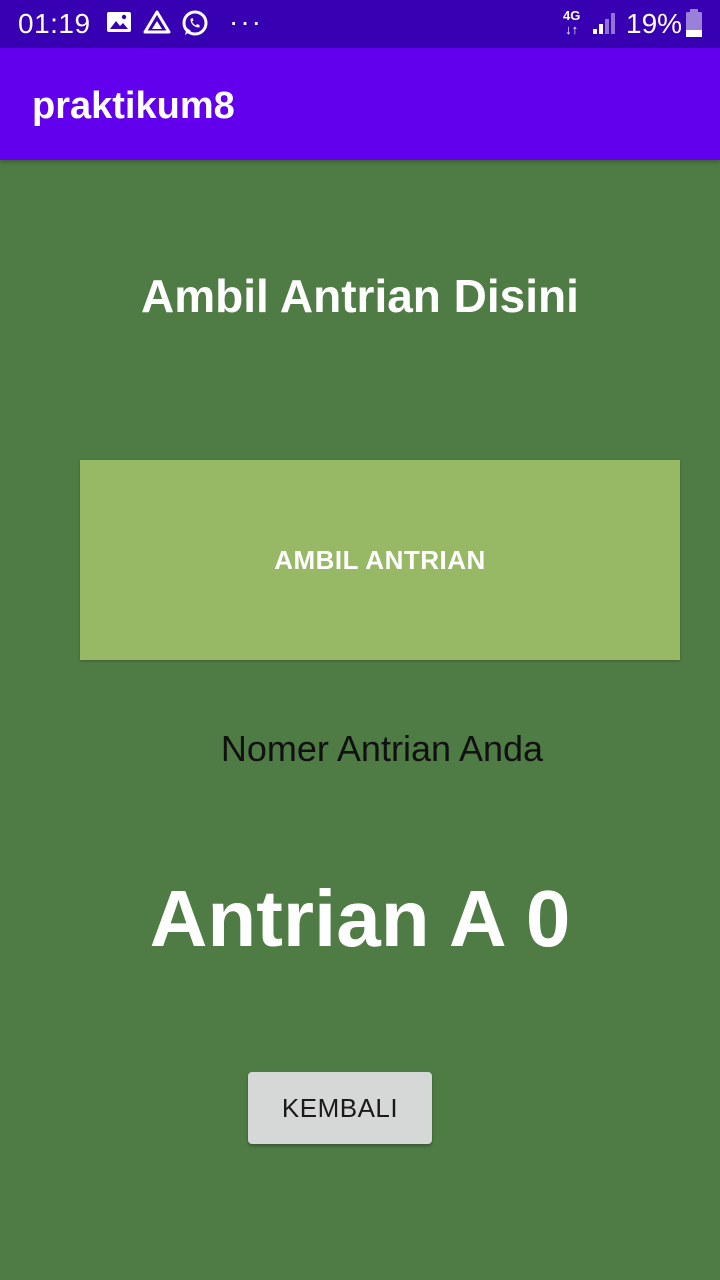 Image resolution: width=720 pixels, height=1280 pixels. What do you see at coordinates (572, 29) in the screenshot?
I see `data-activity-arrows: ↓↑` at bounding box center [572, 29].